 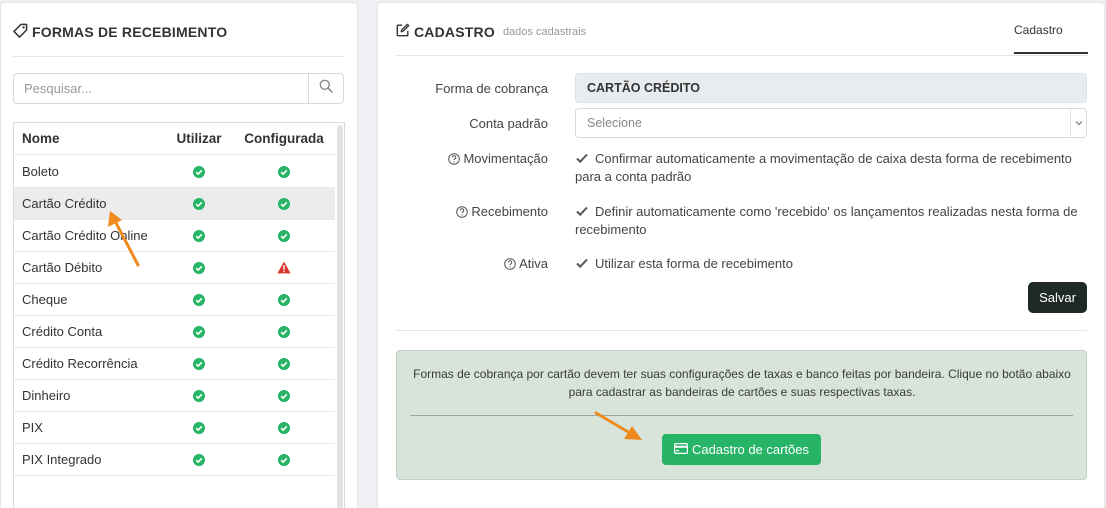 What do you see at coordinates (582, 158) in the screenshot?
I see `movimentacao-checkbox` at bounding box center [582, 158].